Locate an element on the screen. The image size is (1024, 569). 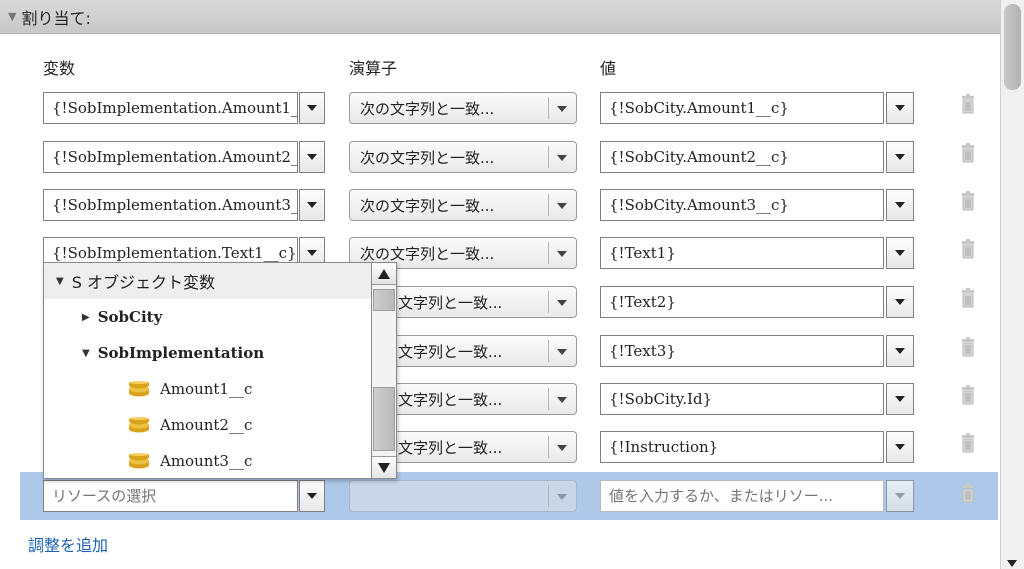
variable-field: {!SobImplementation.Amount3__c} is located at coordinates (170, 205).